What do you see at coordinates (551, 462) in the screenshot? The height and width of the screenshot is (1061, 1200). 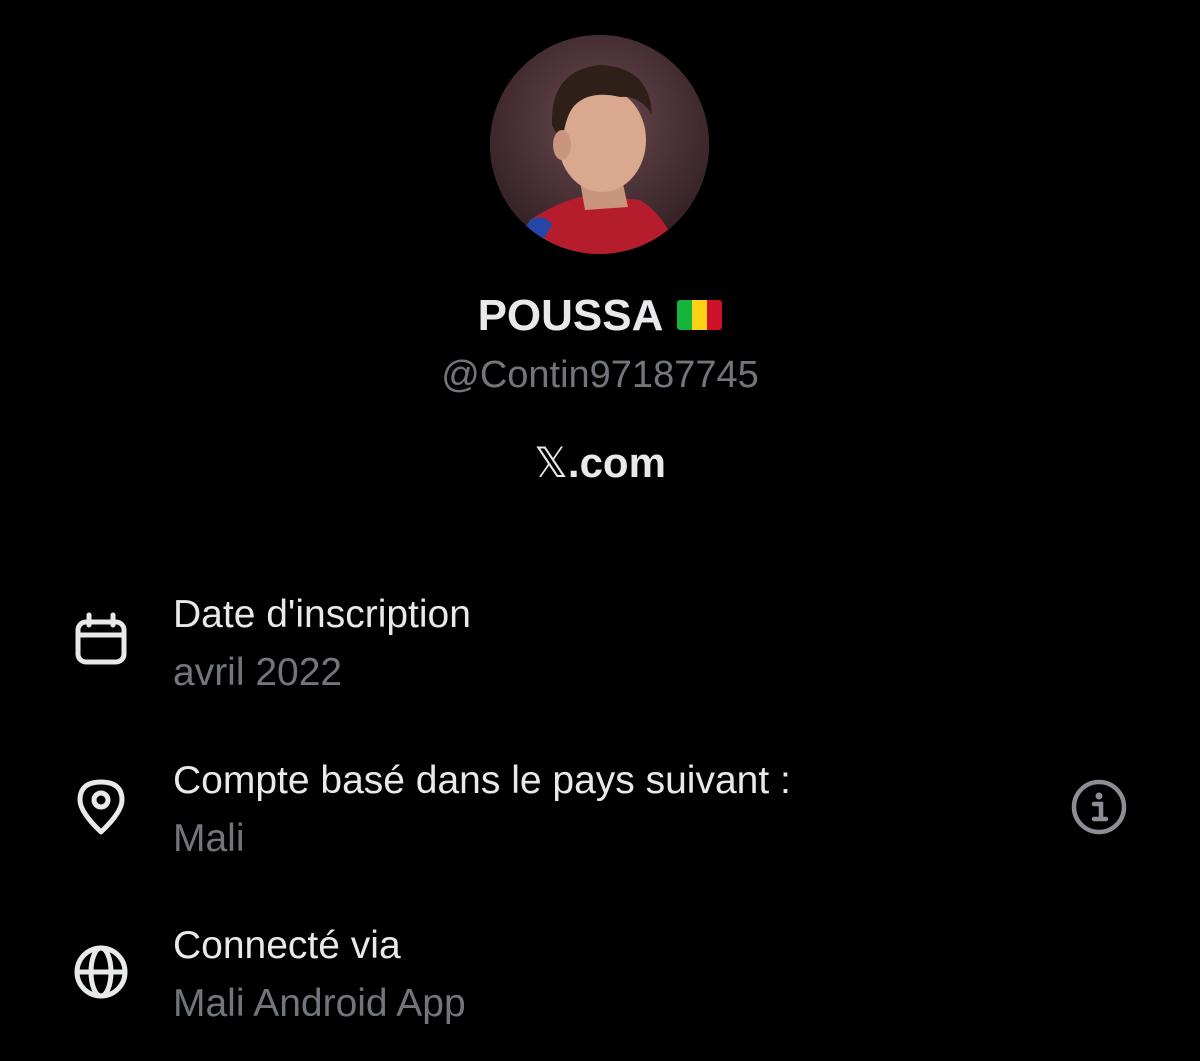 I see `x-logo-icon: 𝕏` at bounding box center [551, 462].